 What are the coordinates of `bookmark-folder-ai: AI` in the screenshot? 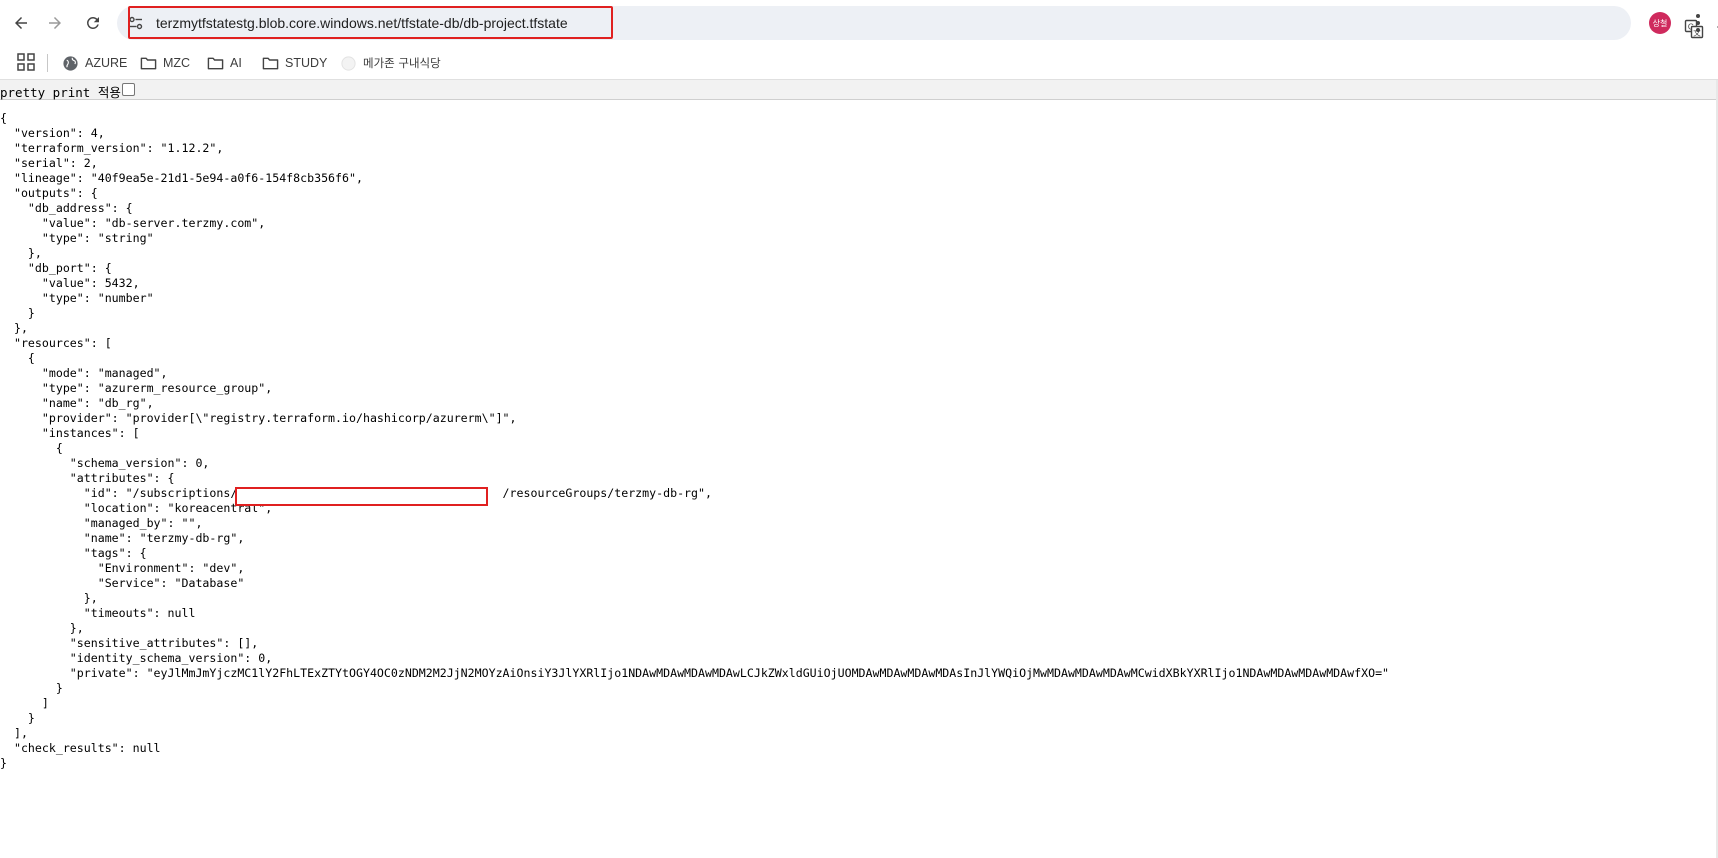 It's located at (224, 63).